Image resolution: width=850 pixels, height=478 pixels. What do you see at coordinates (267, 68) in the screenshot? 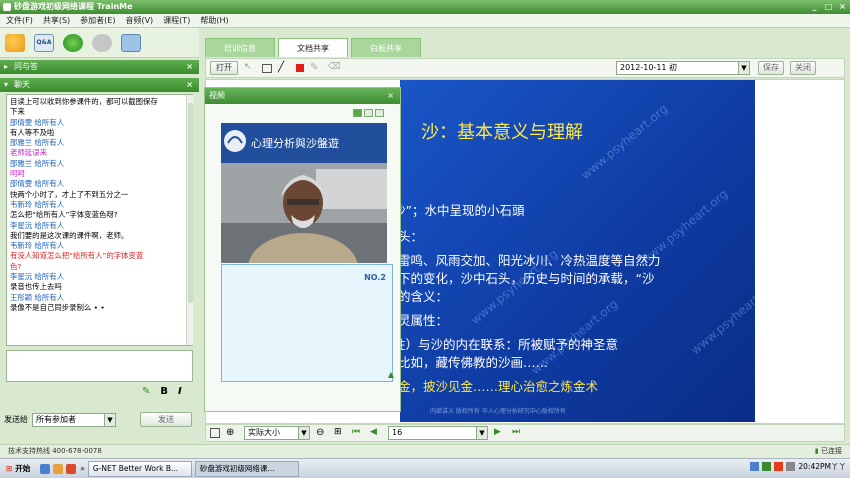
I see `rectangle-icon` at bounding box center [267, 68].